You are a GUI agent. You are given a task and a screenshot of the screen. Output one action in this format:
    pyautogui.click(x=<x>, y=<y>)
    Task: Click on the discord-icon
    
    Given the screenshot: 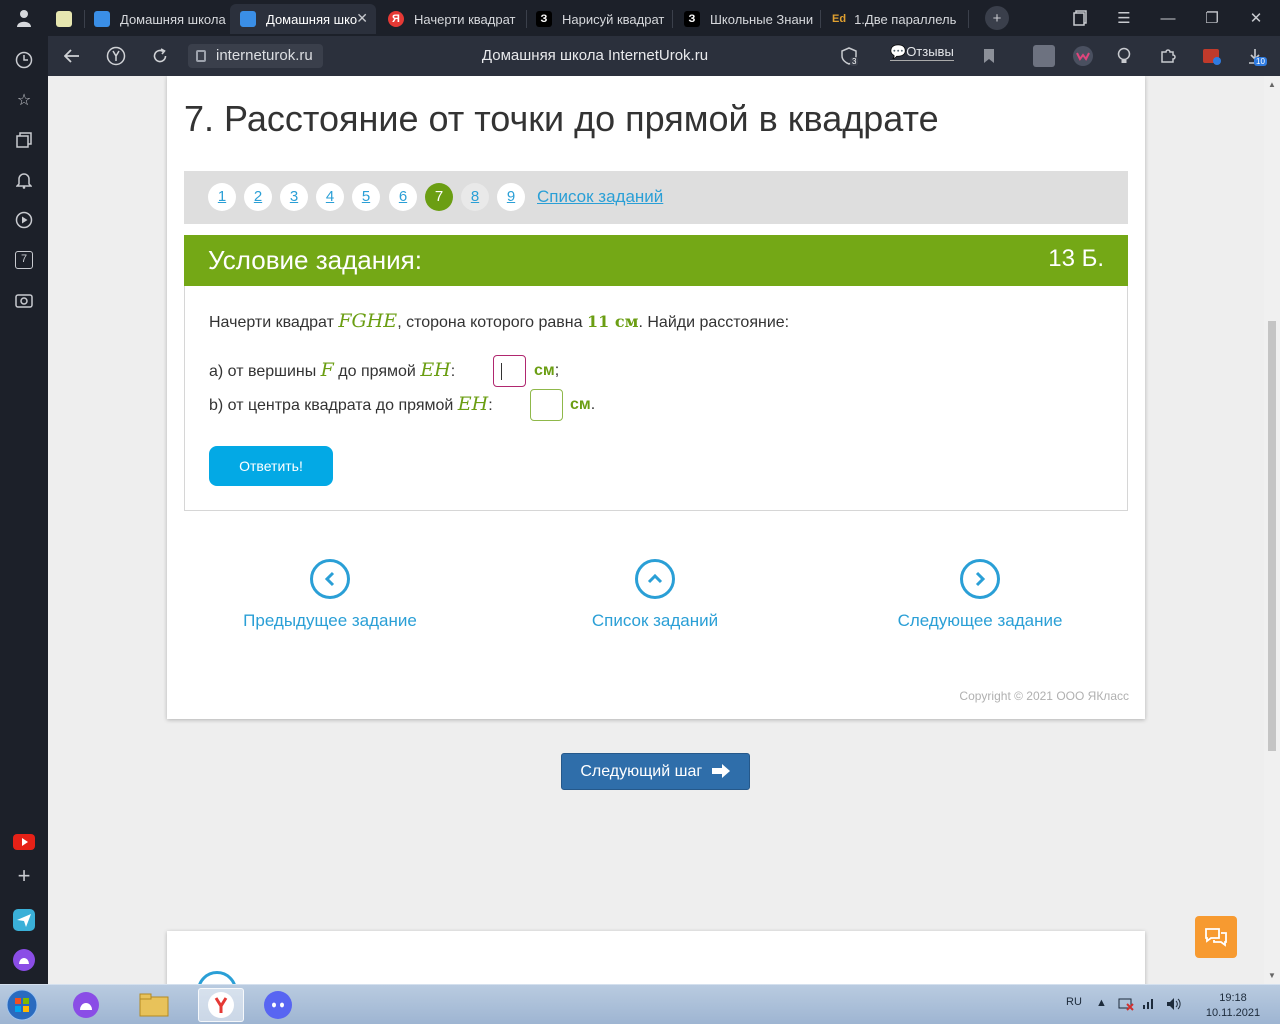 What is the action you would take?
    pyautogui.click(x=278, y=1005)
    